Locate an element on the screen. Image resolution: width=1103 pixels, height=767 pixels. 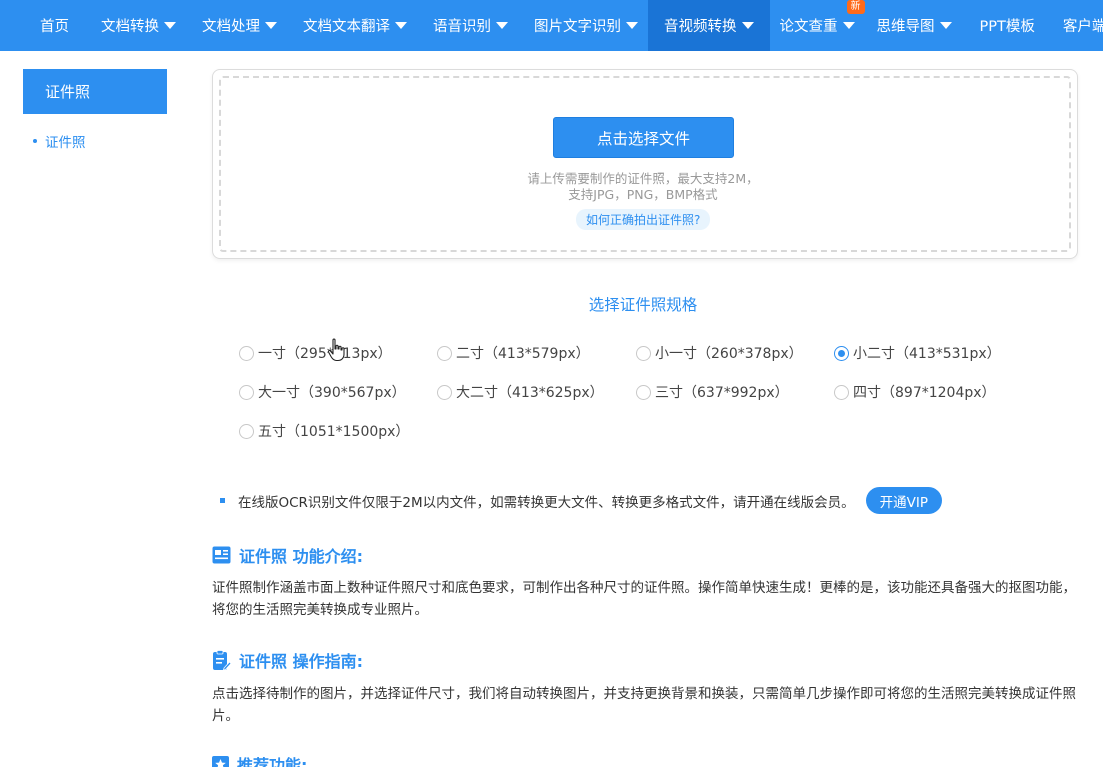
spec-option-small-2cun: 小二寸（413*531px） is located at coordinates (917, 353).